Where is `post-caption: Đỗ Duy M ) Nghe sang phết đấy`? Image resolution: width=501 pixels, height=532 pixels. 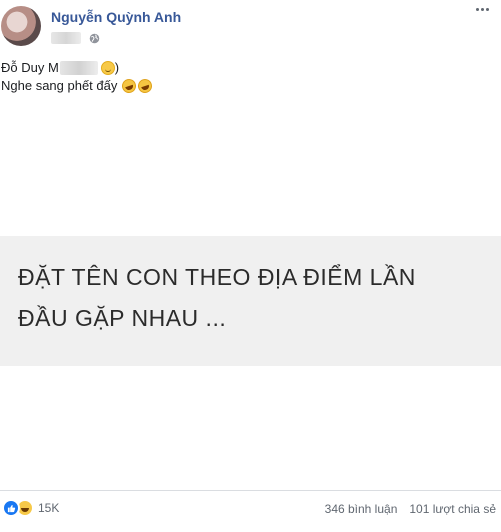
post-caption: Đỗ Duy M ) Nghe sang phết đấy is located at coordinates (78, 77).